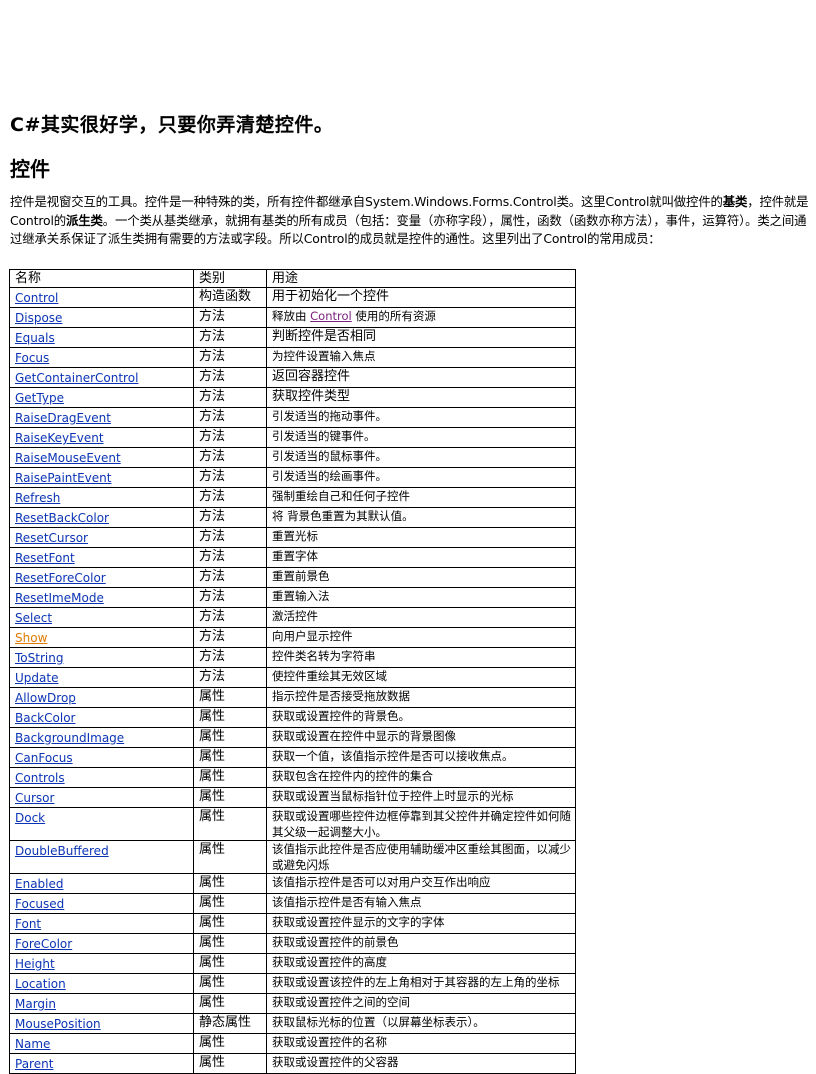 The image size is (816, 1074). Describe the element at coordinates (421, 1003) in the screenshot. I see `member-purpose-cell: 获取或设置控件之间的空间` at that location.